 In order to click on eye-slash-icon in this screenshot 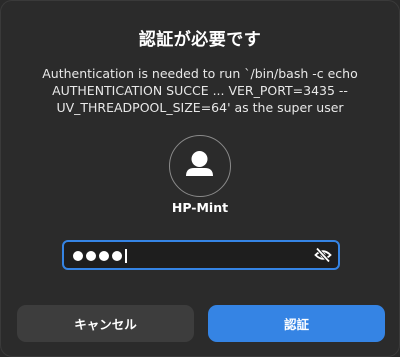, I will do `click(323, 255)`.